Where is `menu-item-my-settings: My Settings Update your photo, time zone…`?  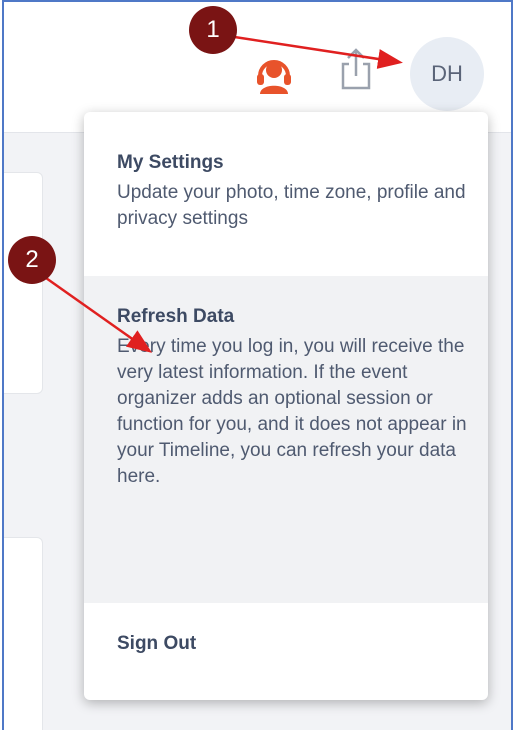
menu-item-my-settings: My Settings Update your photo, time zone… is located at coordinates (286, 192).